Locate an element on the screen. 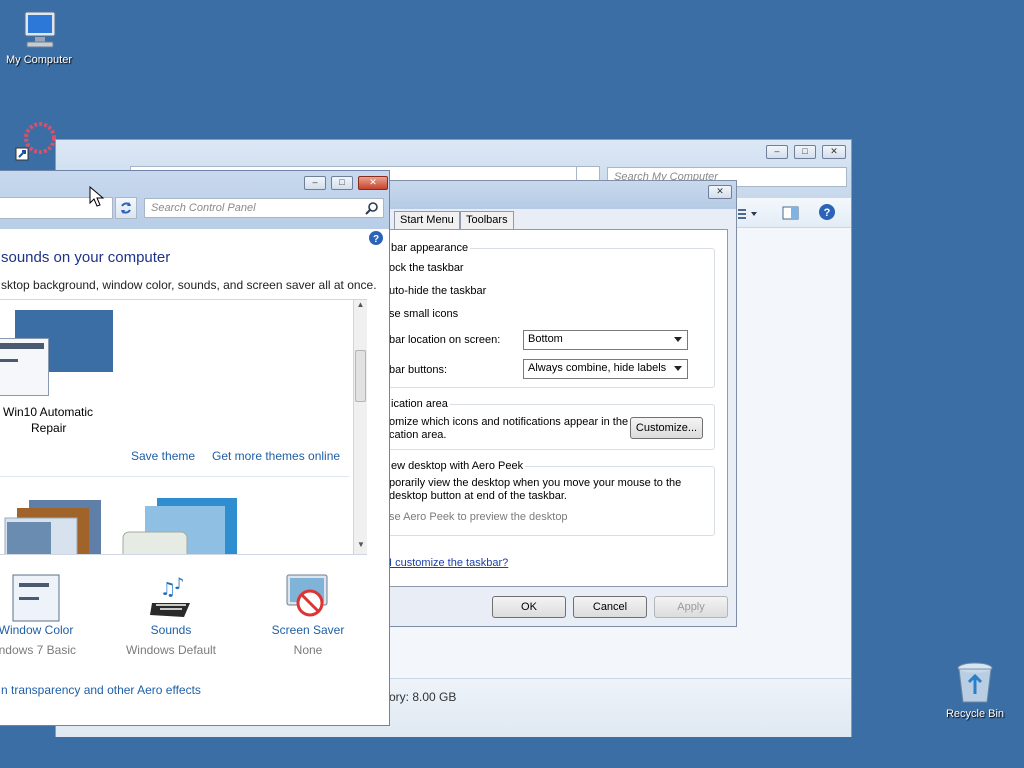 The width and height of the screenshot is (1024, 768). page-title: sounds on your computer is located at coordinates (86, 257).